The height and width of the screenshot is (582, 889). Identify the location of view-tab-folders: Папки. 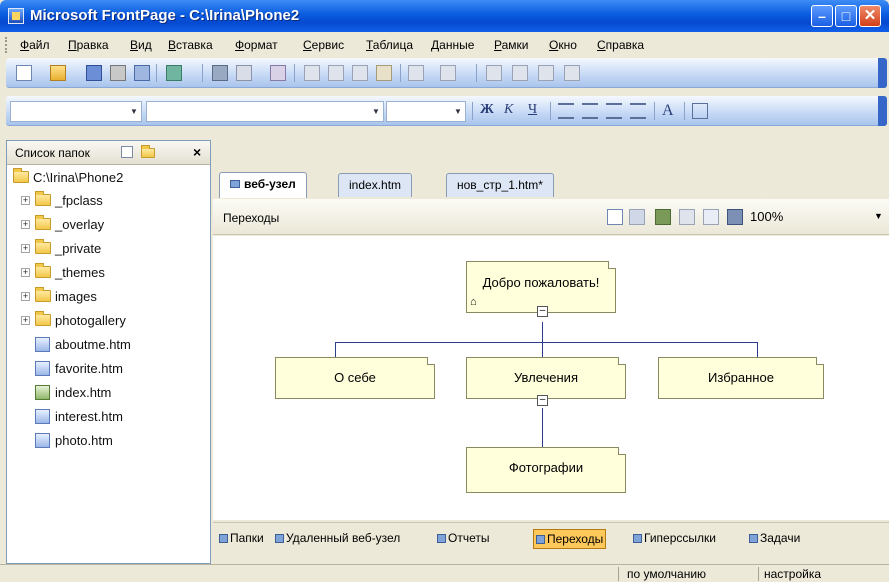
(241, 539).